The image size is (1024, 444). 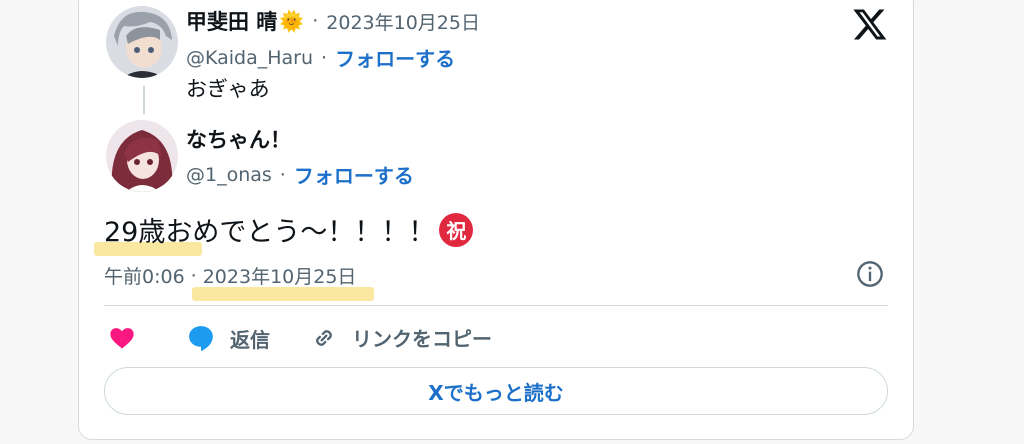 I want to click on highlight-mark-date, so click(x=283, y=294).